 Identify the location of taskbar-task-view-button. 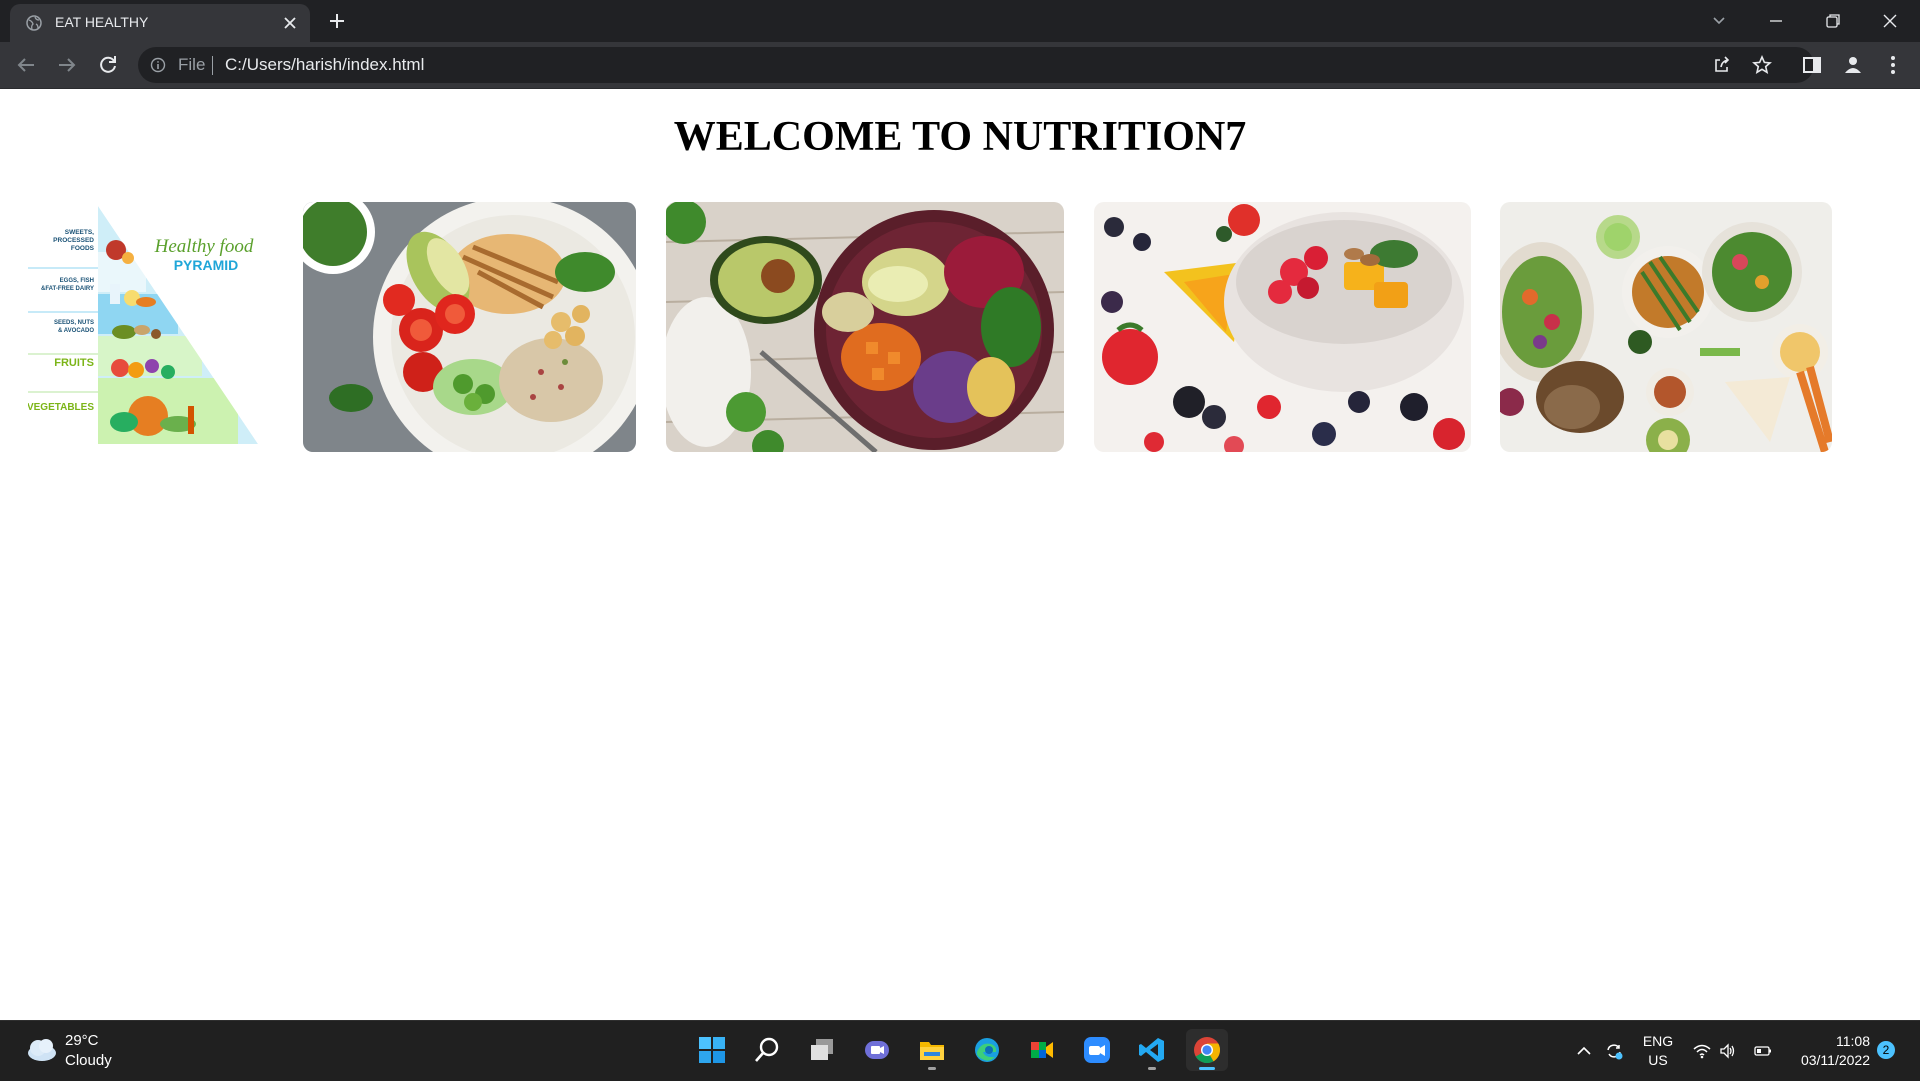
(822, 1050).